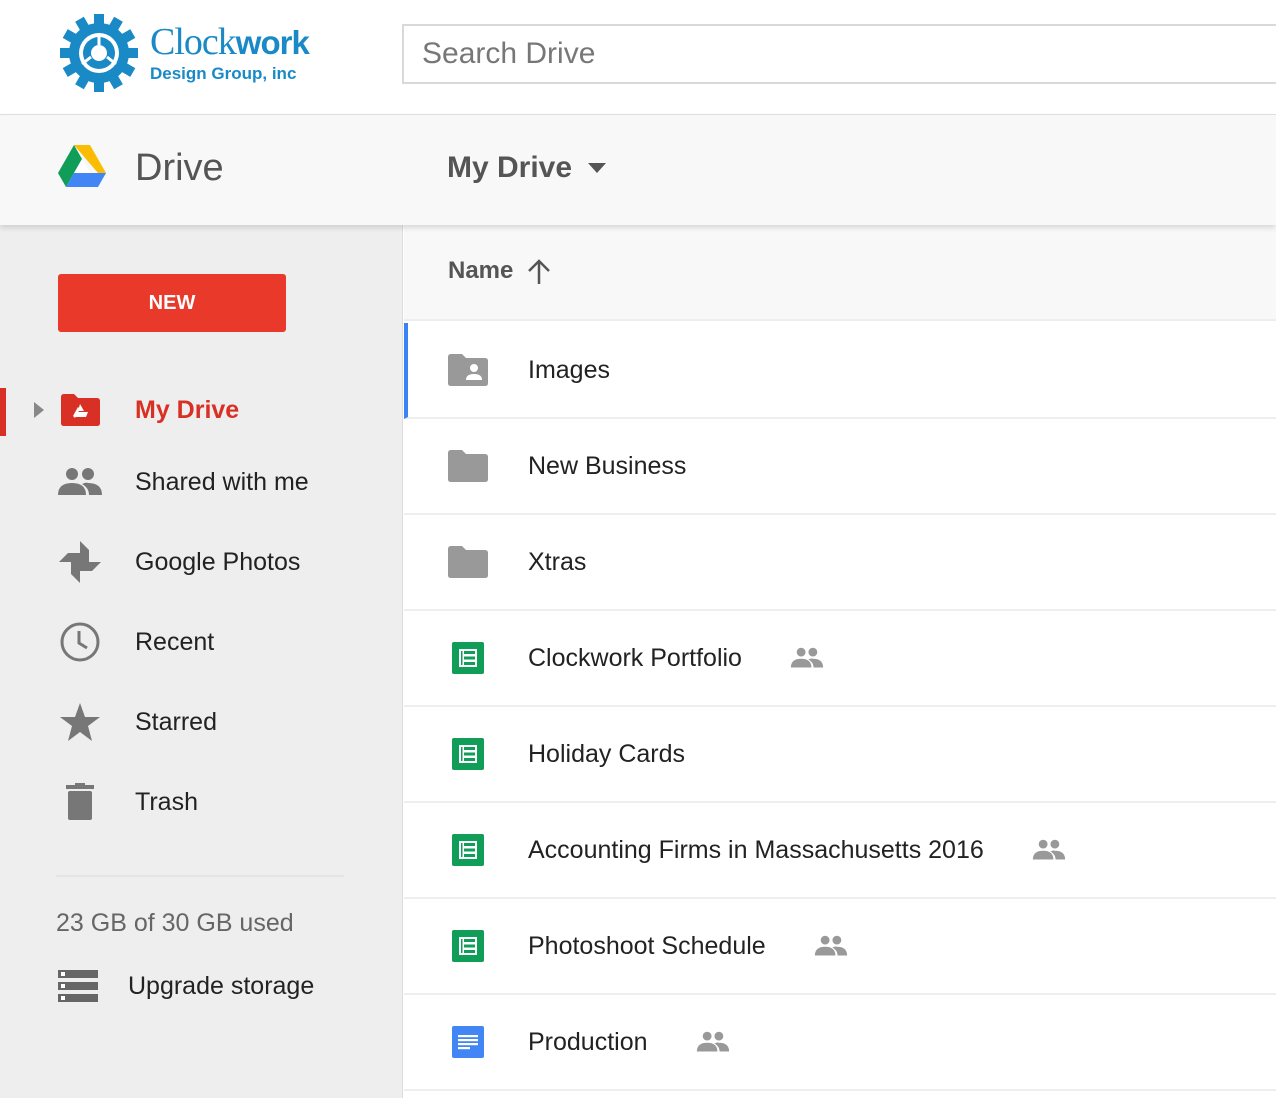  What do you see at coordinates (166, 801) in the screenshot?
I see `sidebar-item-label: Trash` at bounding box center [166, 801].